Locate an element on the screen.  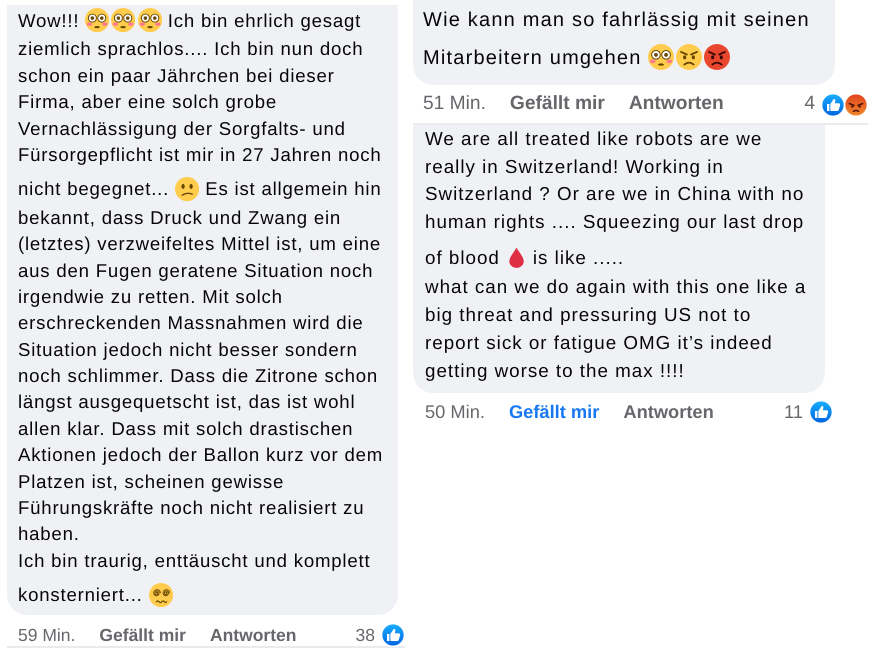
reaction-count: 38 is located at coordinates (365, 635).